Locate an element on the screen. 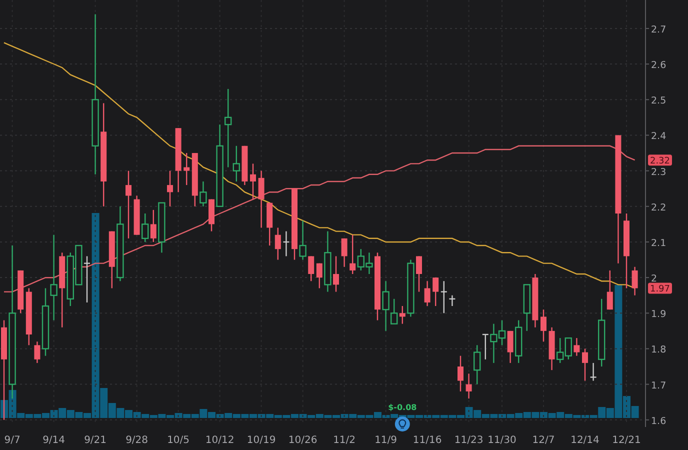 Image resolution: width=688 pixels, height=450 pixels. axis-tick-label: 2.4 is located at coordinates (658, 136).